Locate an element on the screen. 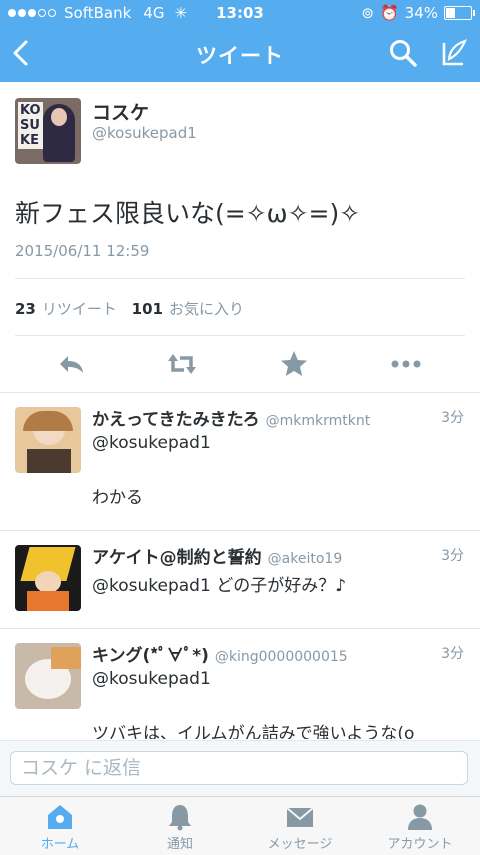 The height and width of the screenshot is (855, 480). favorite-star-icon is located at coordinates (294, 364).